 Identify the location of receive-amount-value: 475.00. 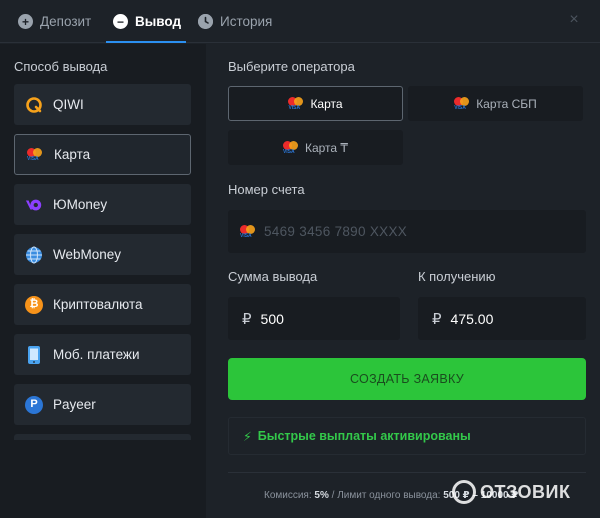
(472, 318).